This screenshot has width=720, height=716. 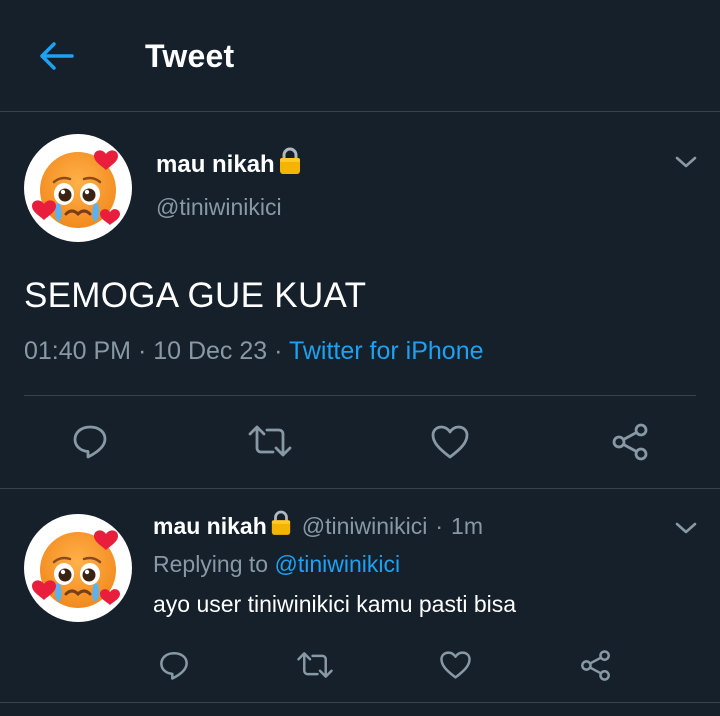 I want to click on avatar, so click(x=78, y=188).